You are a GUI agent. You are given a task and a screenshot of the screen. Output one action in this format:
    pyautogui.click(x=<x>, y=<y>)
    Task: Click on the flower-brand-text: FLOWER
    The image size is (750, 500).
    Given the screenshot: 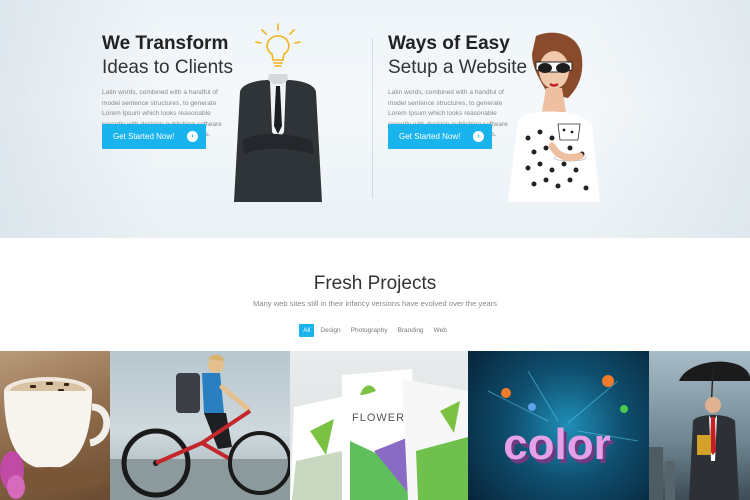 What is the action you would take?
    pyautogui.click(x=378, y=418)
    